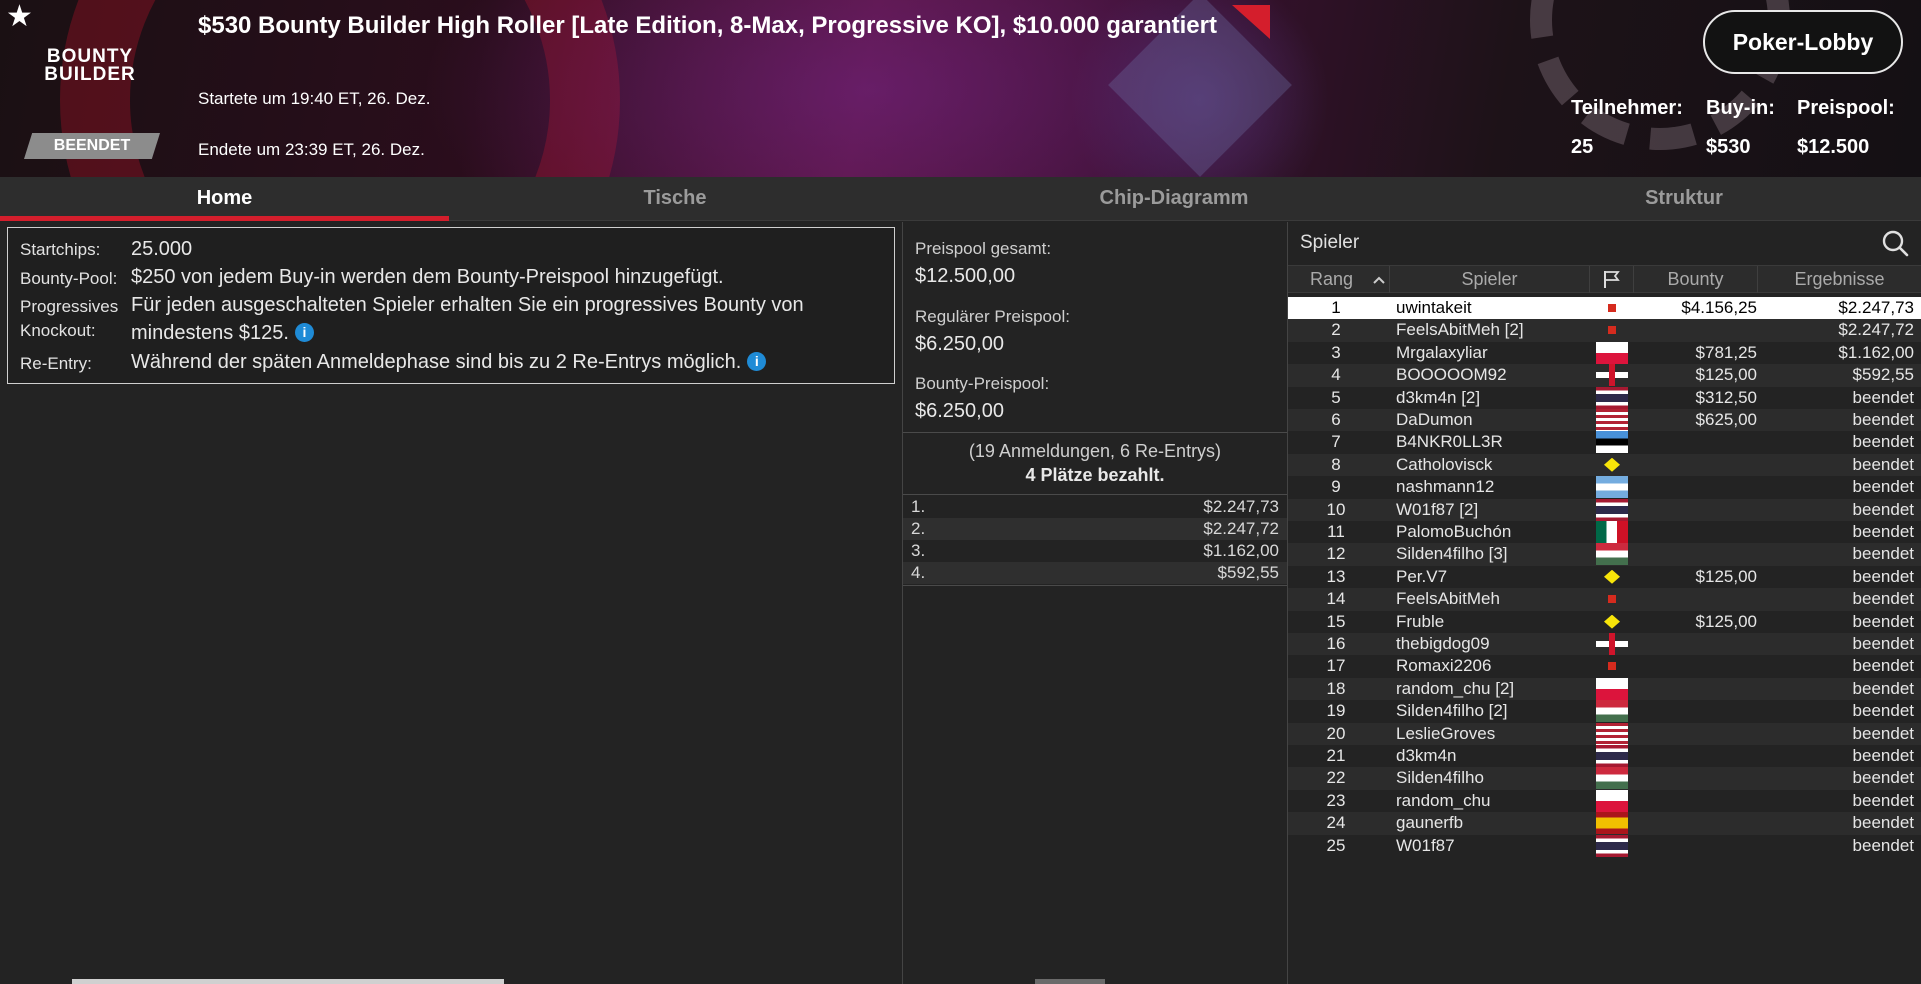 Image resolution: width=1921 pixels, height=984 pixels. Describe the element at coordinates (1437, 509) in the screenshot. I see `player-name: W01f87 [2]` at that location.